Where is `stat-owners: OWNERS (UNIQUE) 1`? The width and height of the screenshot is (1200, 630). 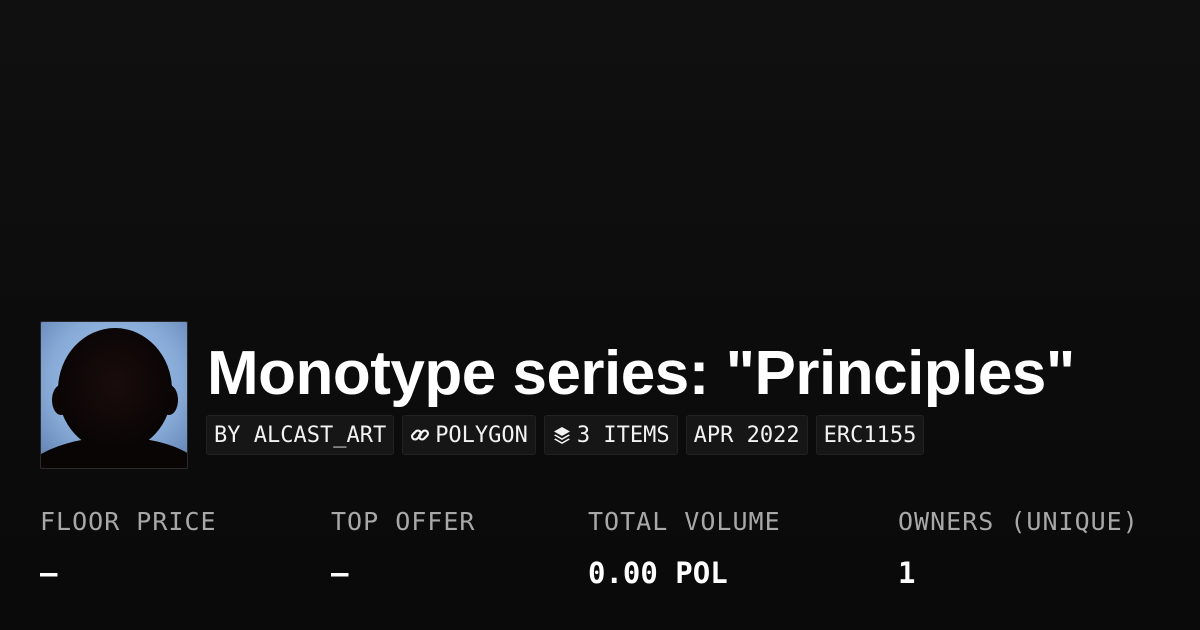
stat-owners: OWNERS (UNIQUE) 1 is located at coordinates (1018, 549).